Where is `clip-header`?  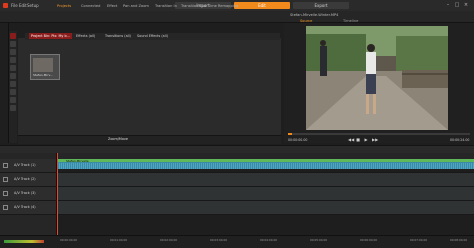 clip-header is located at coordinates (265, 160).